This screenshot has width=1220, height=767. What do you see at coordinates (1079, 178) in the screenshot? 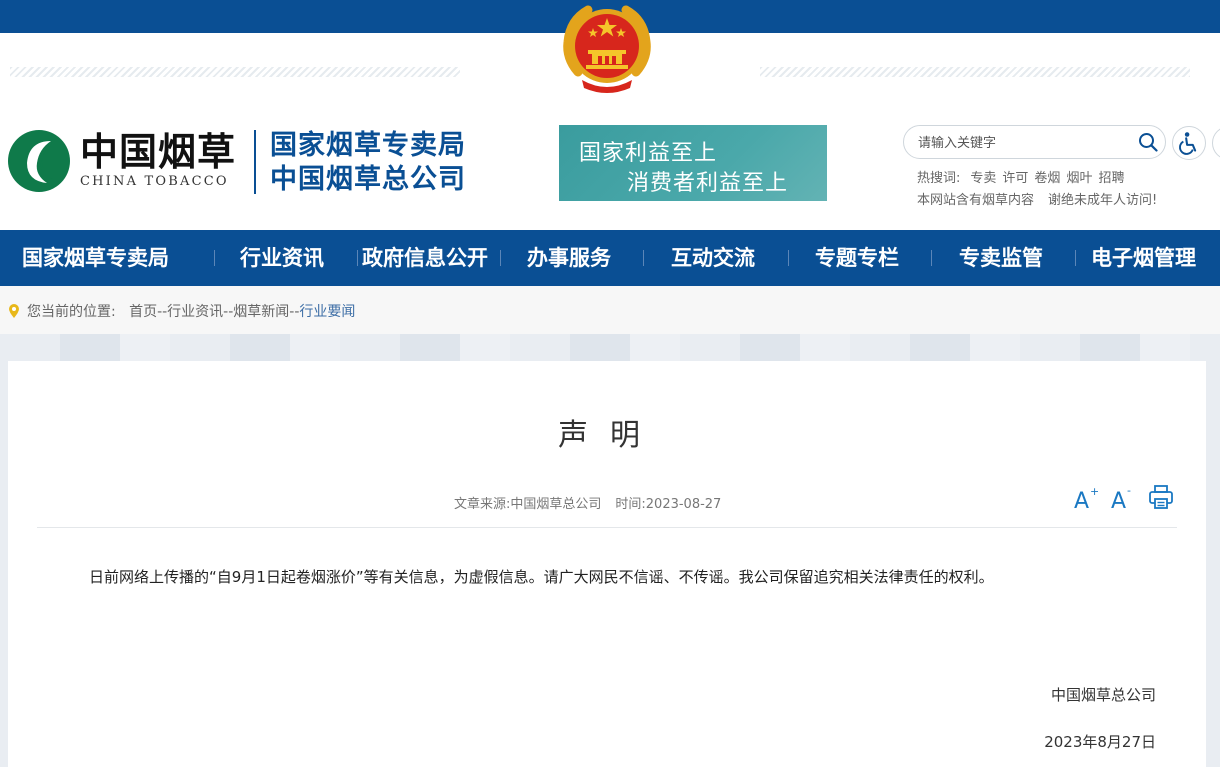
I see `hot-word-4: 烟叶` at bounding box center [1079, 178].